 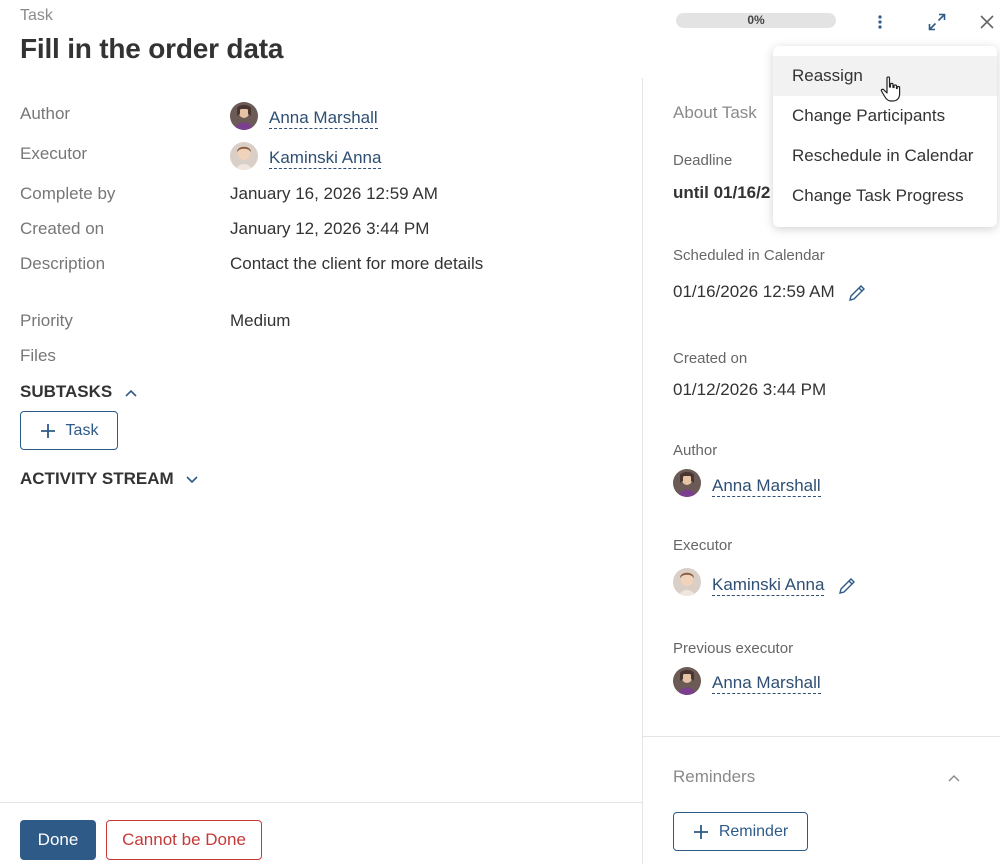 I want to click on rp-author-link: Anna Marshall, so click(x=766, y=486).